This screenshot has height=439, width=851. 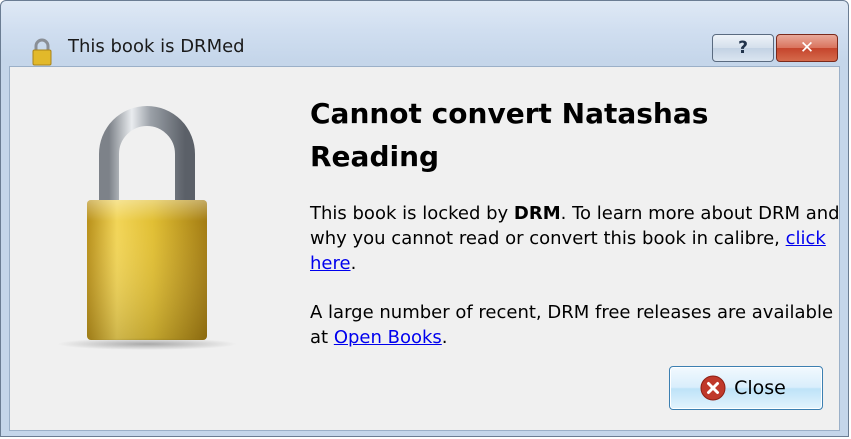 I want to click on title-bar: This book is DRMed ? ✕, so click(x=424, y=33).